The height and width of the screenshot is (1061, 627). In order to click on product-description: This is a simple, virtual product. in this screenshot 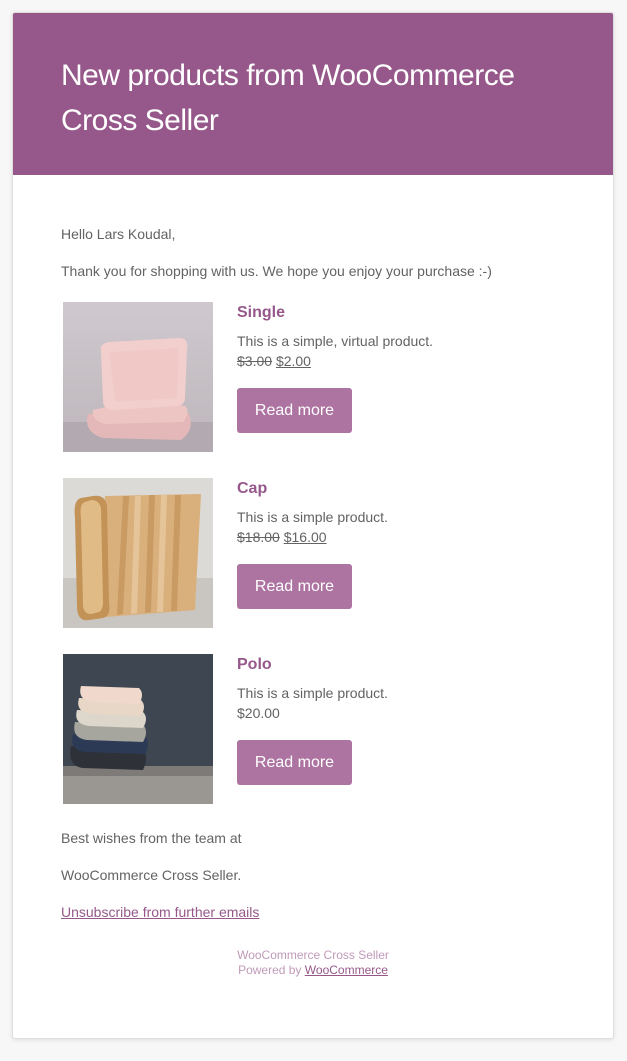, I will do `click(335, 341)`.